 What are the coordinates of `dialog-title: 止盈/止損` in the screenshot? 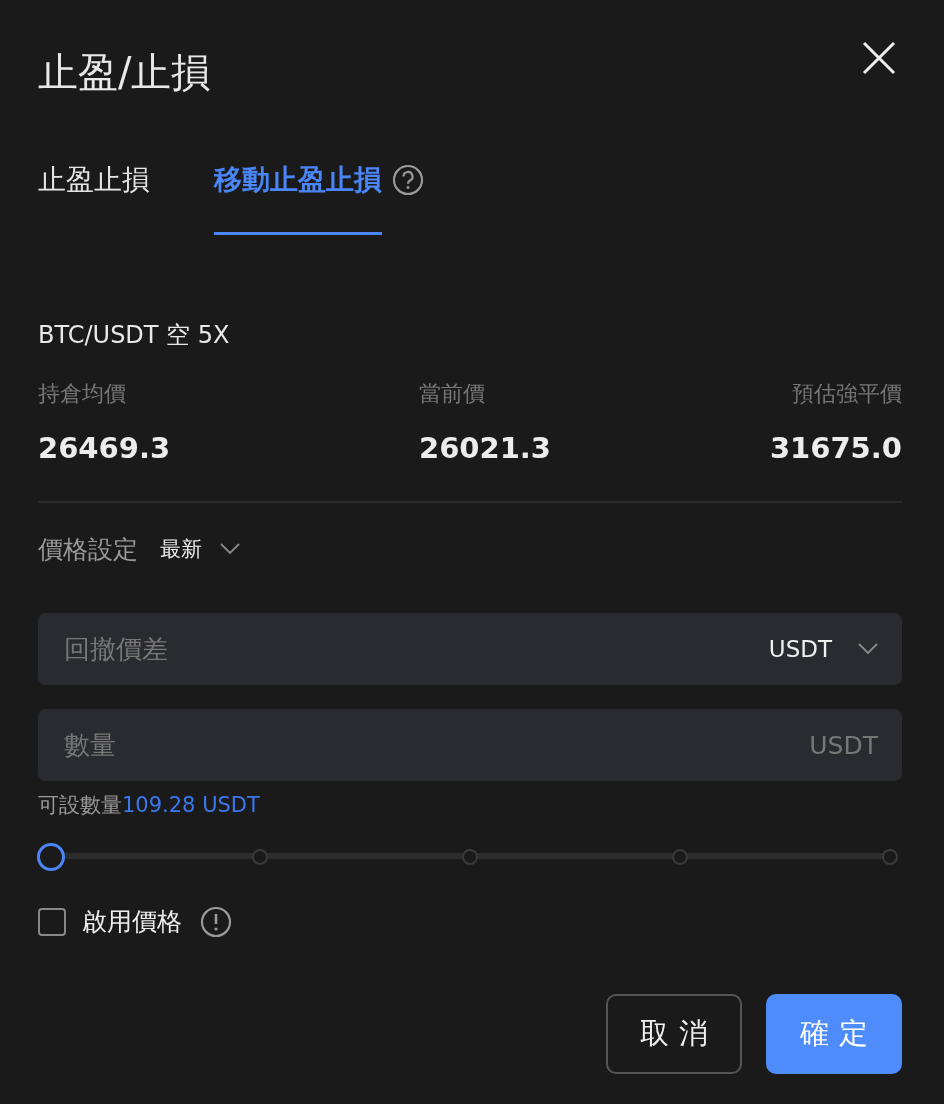 It's located at (125, 72).